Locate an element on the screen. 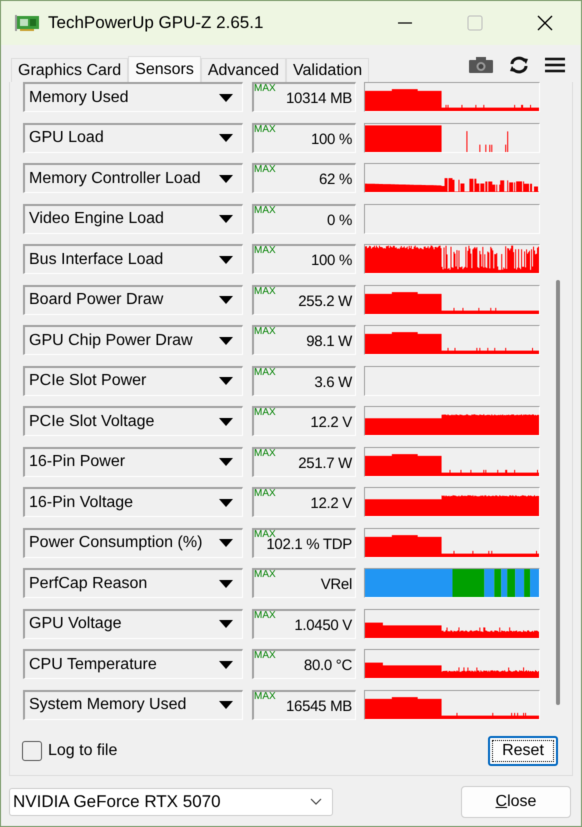 The image size is (582, 827). sensor-dropdown: CPU Temperature is located at coordinates (133, 664).